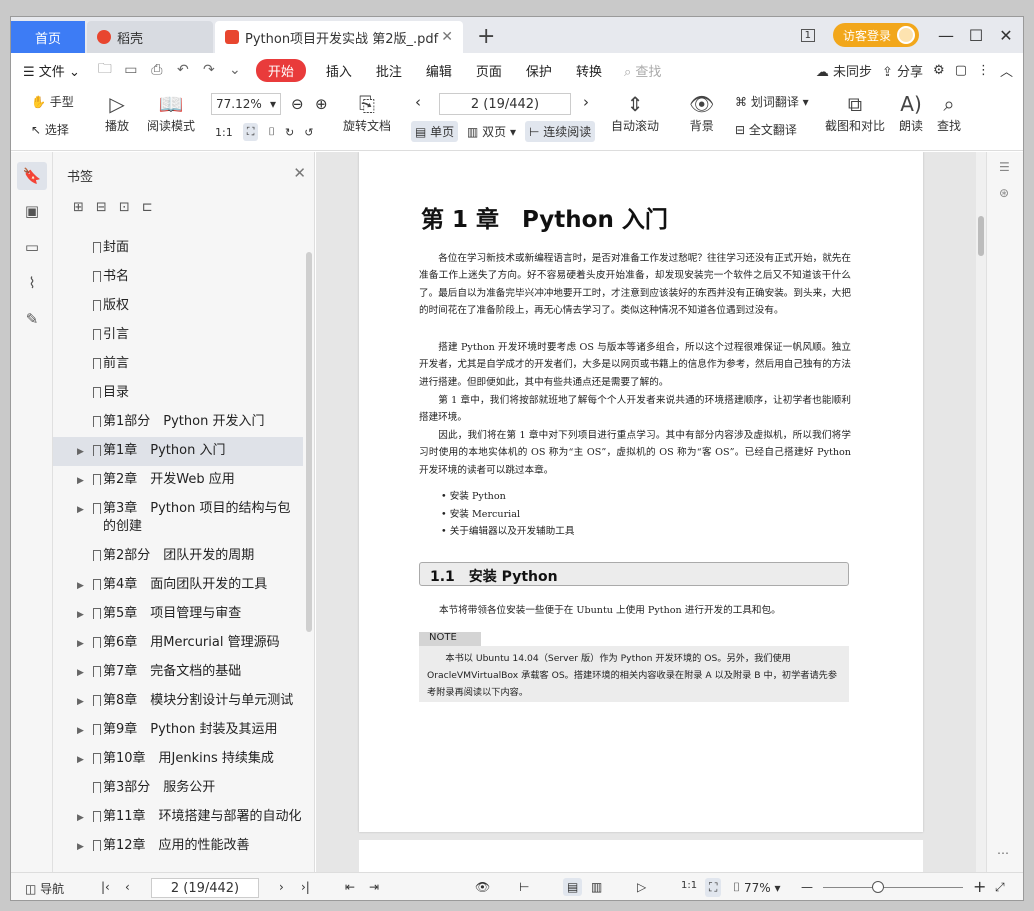 The height and width of the screenshot is (911, 1034). What do you see at coordinates (178, 730) in the screenshot?
I see `list-item: ▶ 第9章 Python 封装及其运用` at bounding box center [178, 730].